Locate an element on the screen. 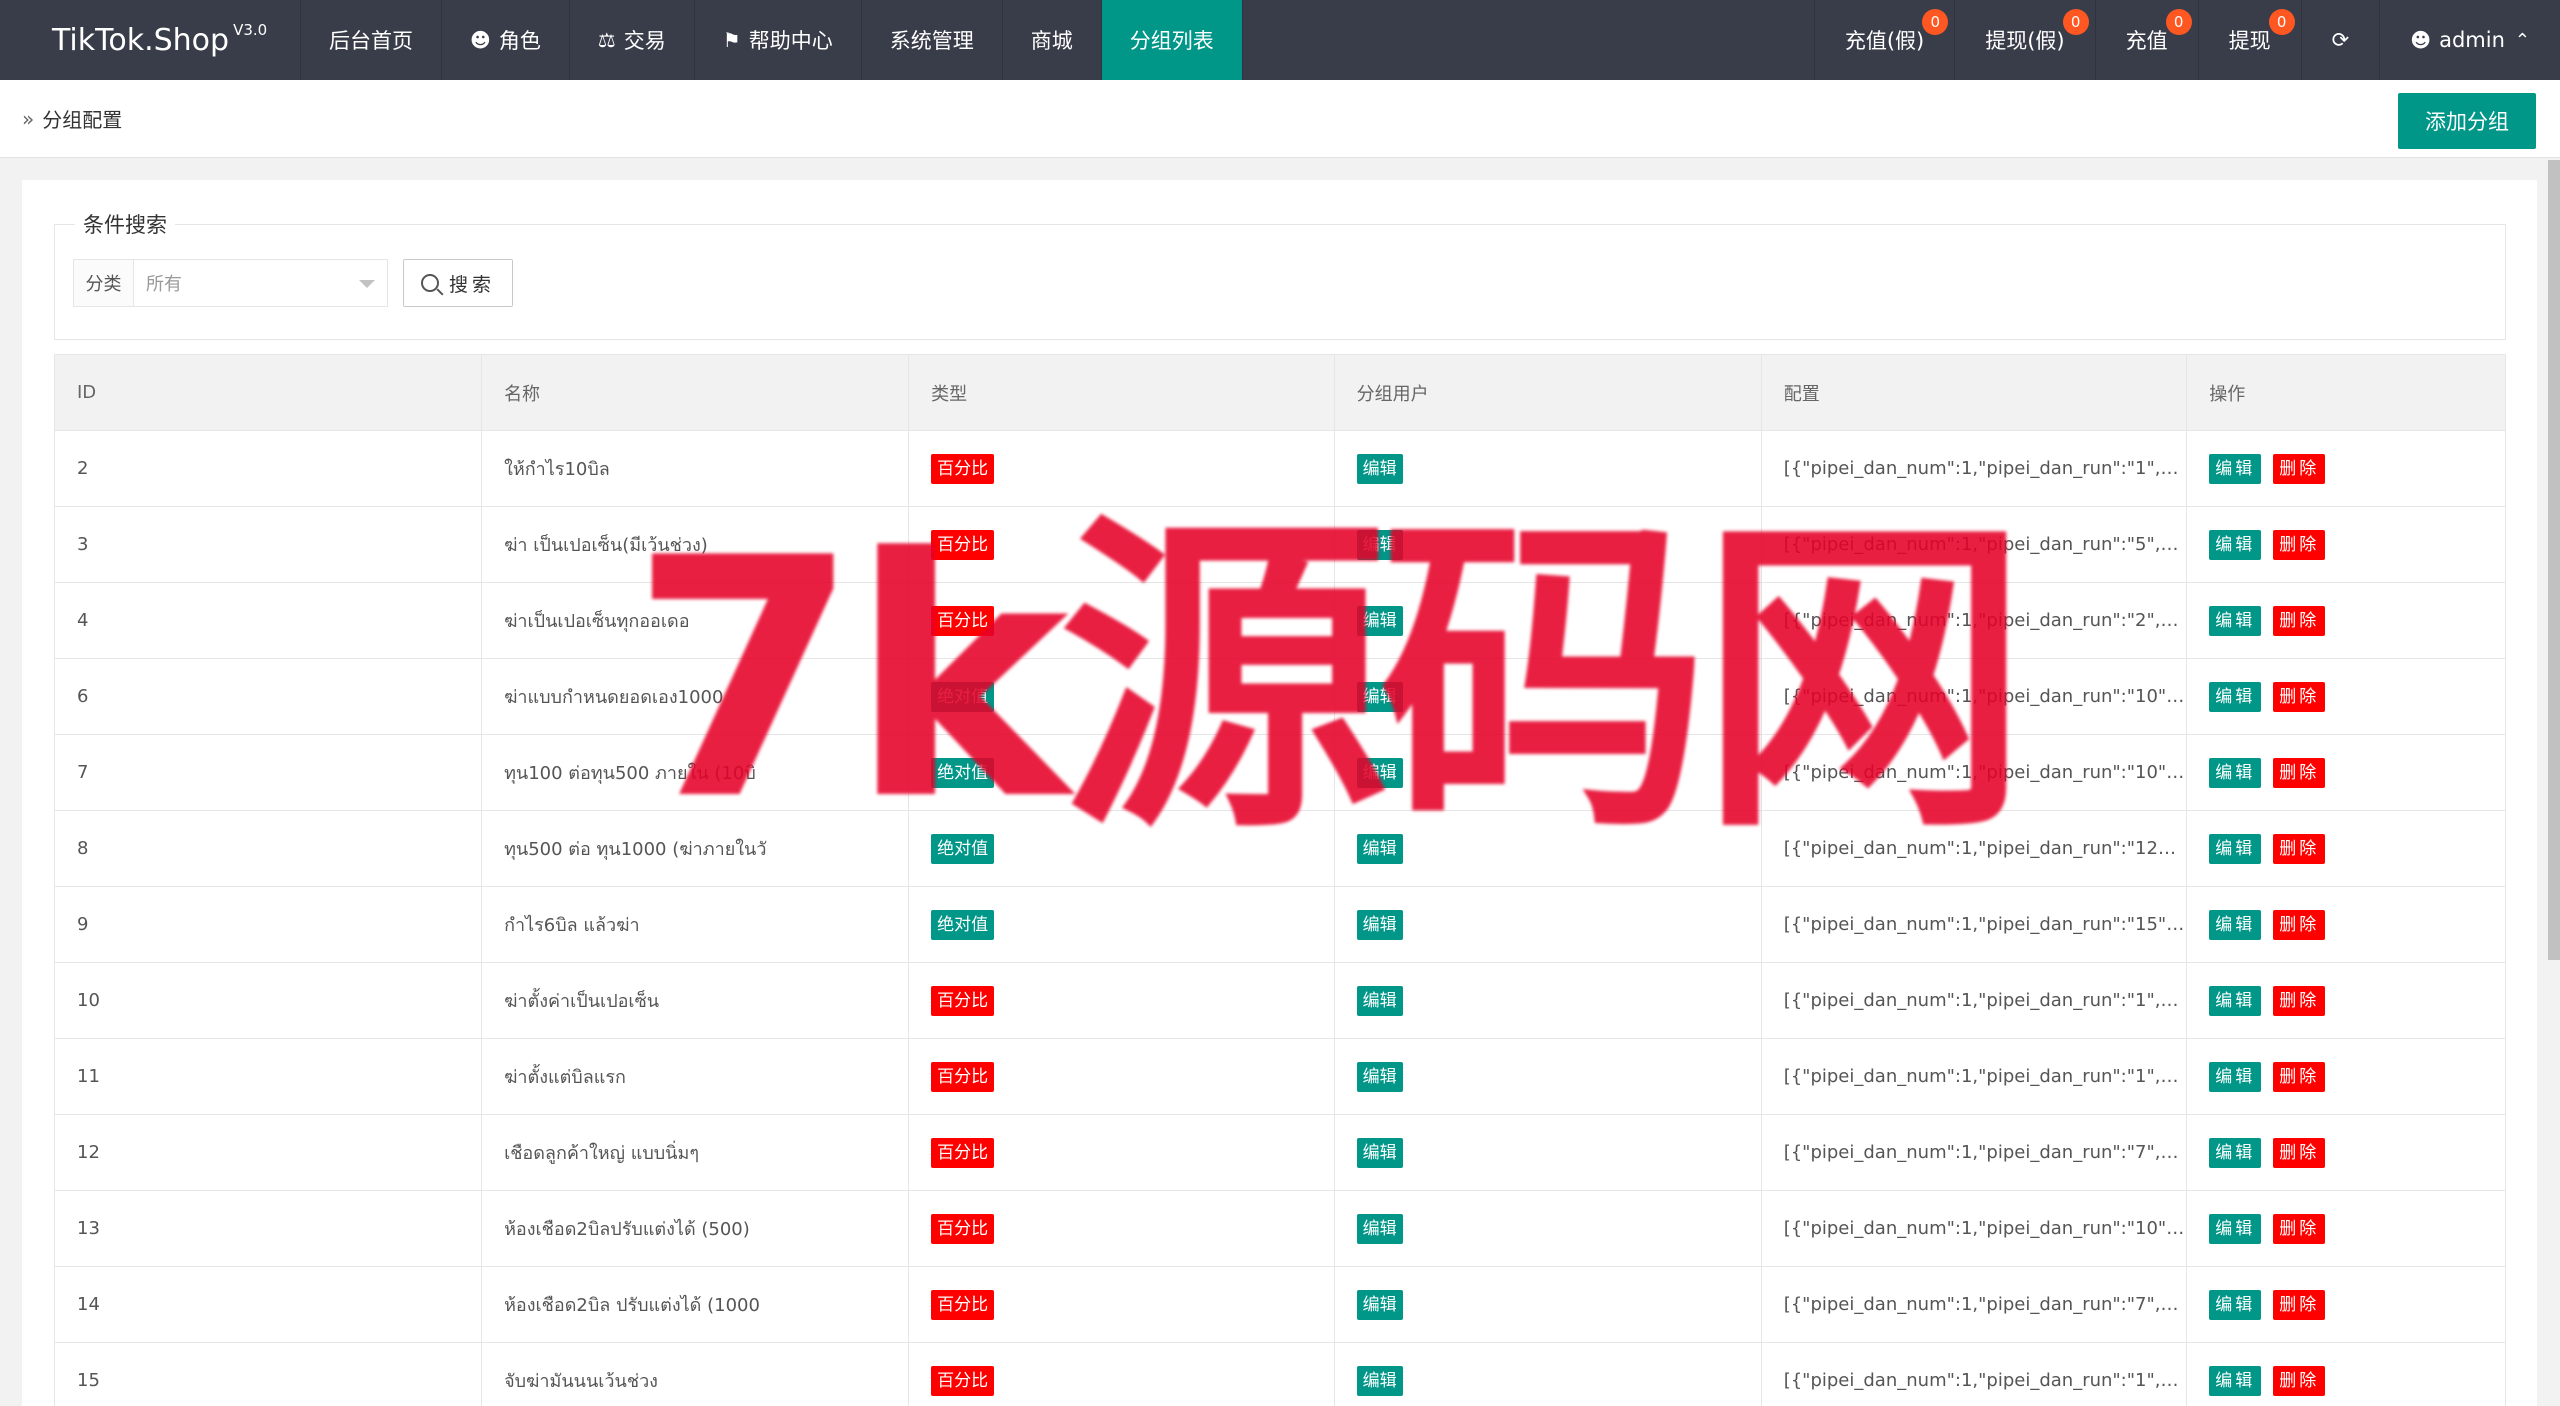 The width and height of the screenshot is (2560, 1406). username: admin is located at coordinates (2472, 40).